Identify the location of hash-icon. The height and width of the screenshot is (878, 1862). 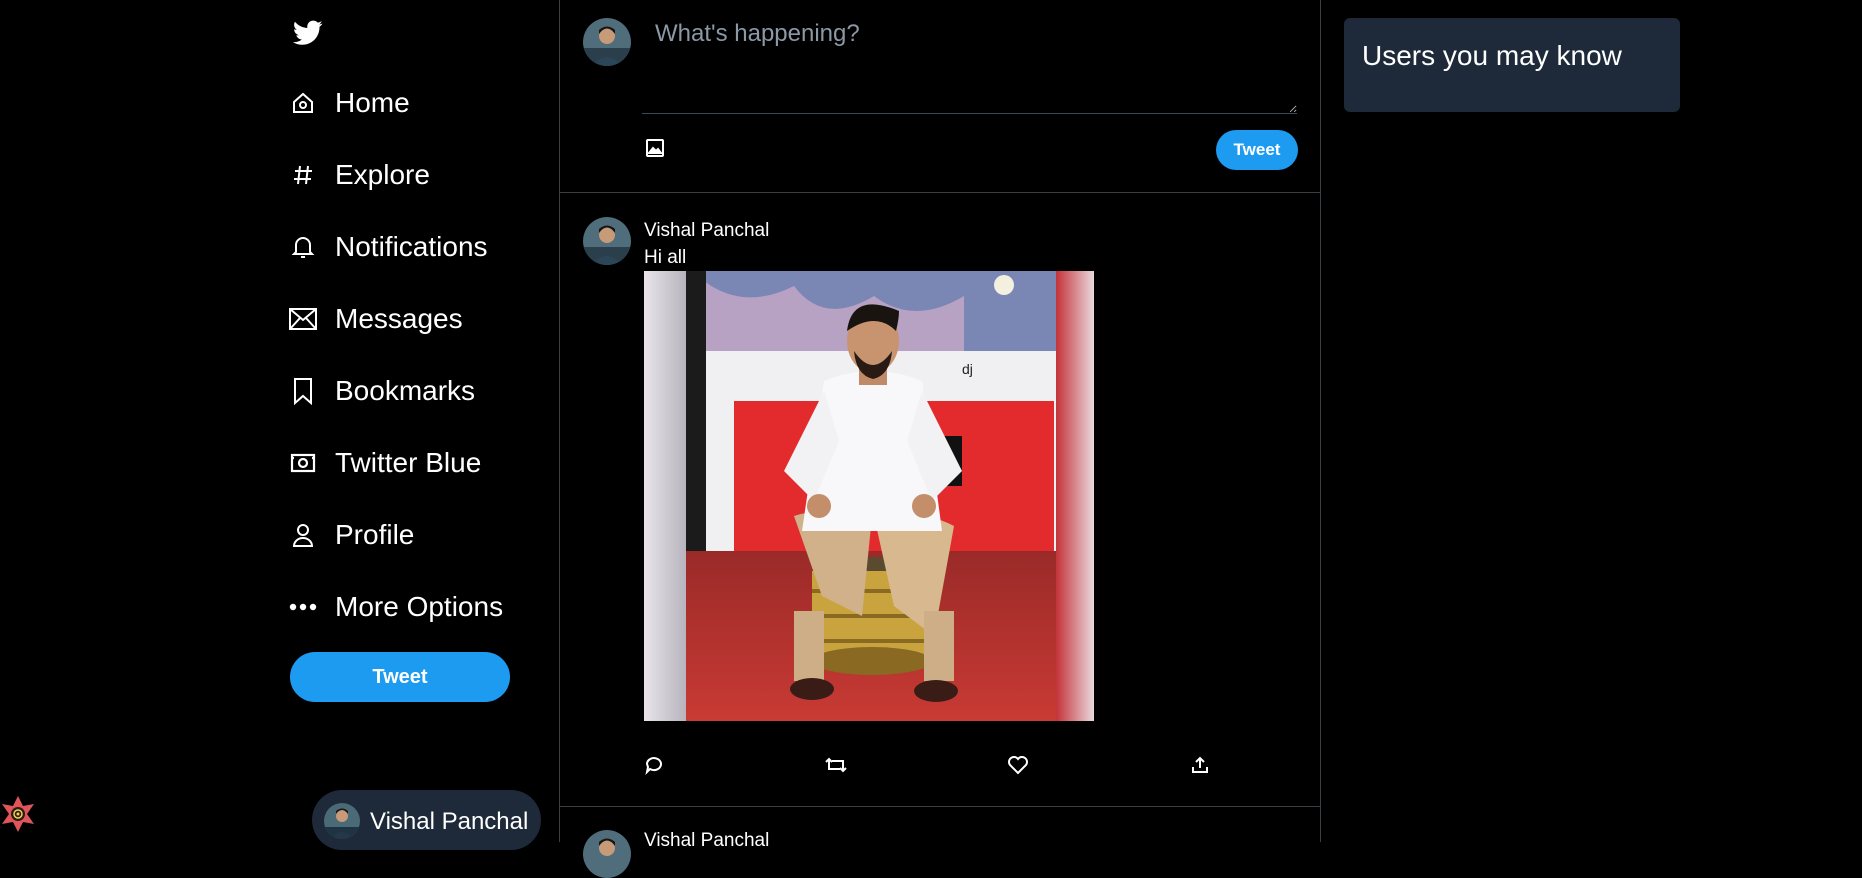
(303, 175).